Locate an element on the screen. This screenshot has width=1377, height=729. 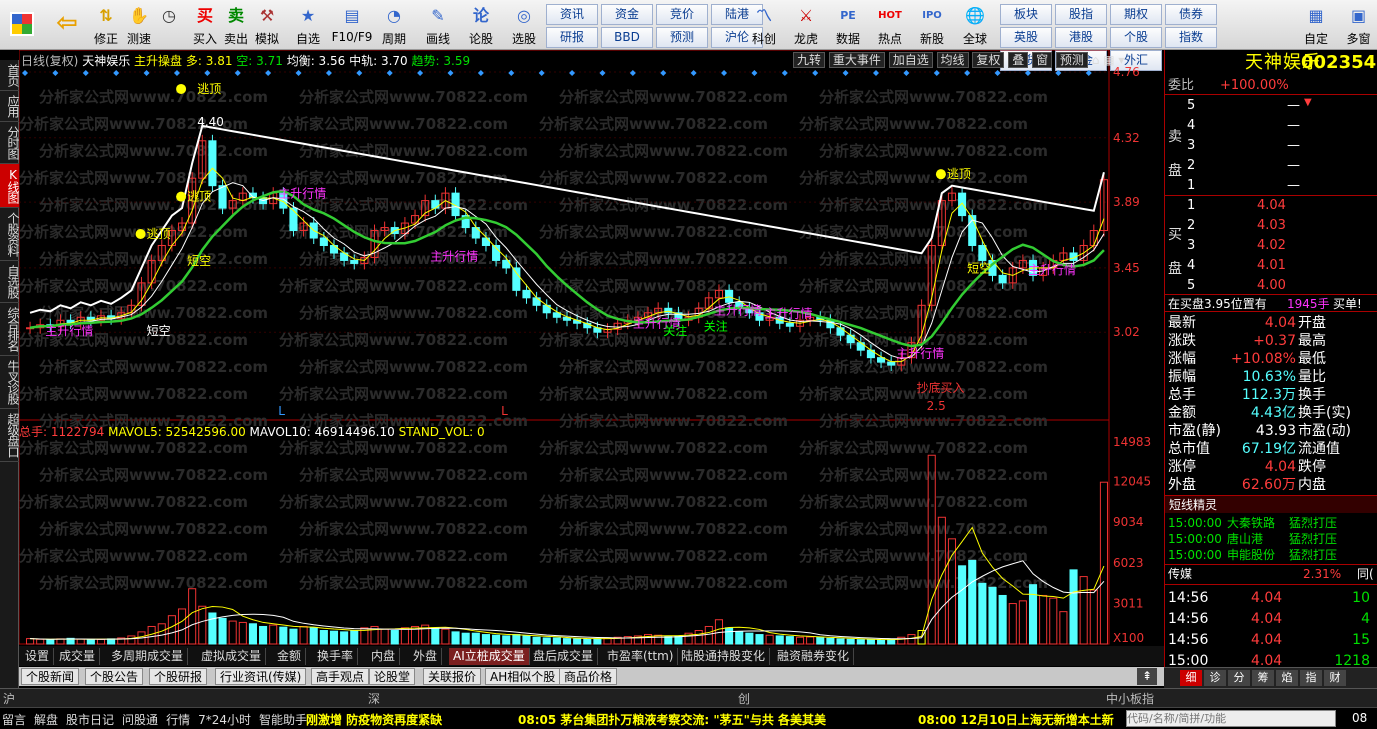
grid-research-item: 研报 is located at coordinates (572, 37).